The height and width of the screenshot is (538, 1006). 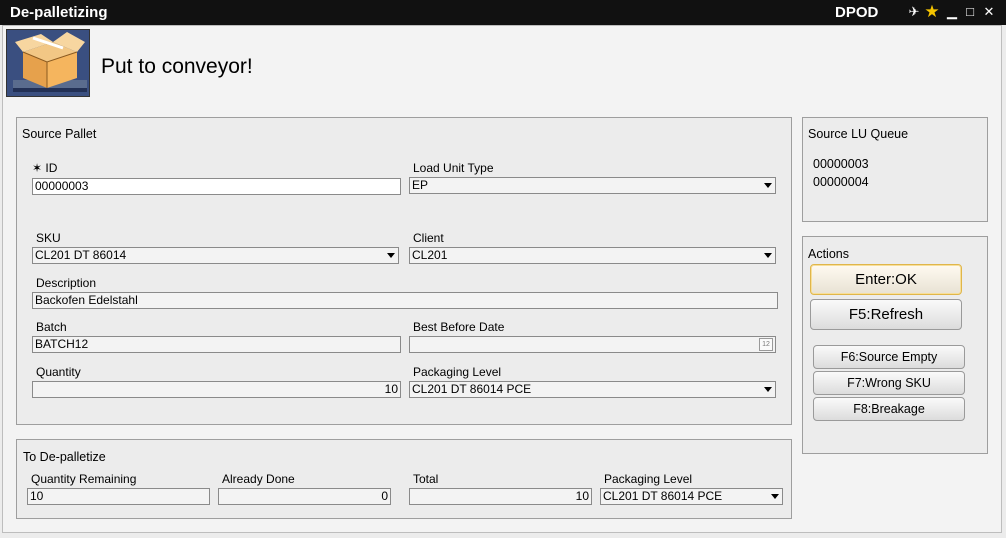 I want to click on pin-icon: ✈, so click(x=914, y=12).